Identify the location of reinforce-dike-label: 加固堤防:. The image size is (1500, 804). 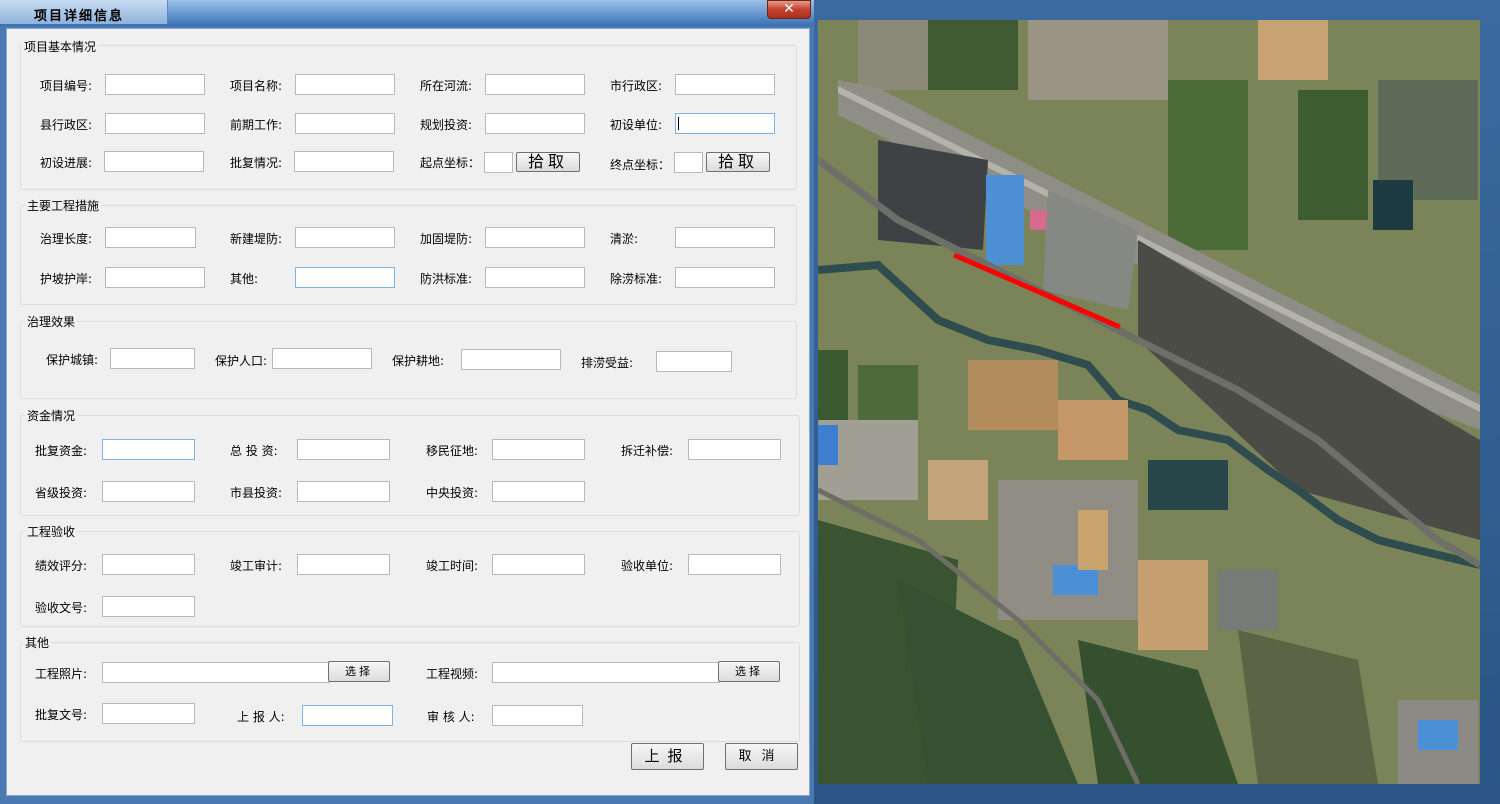
(446, 239).